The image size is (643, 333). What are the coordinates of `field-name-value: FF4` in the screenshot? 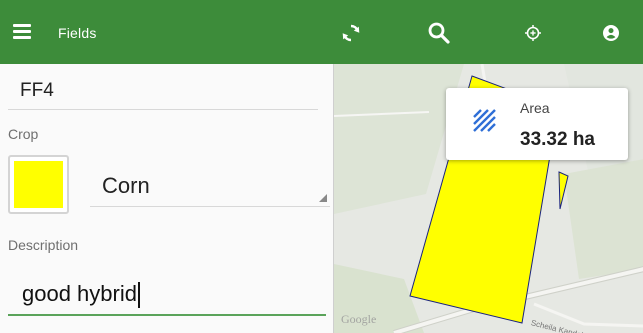 It's located at (37, 90).